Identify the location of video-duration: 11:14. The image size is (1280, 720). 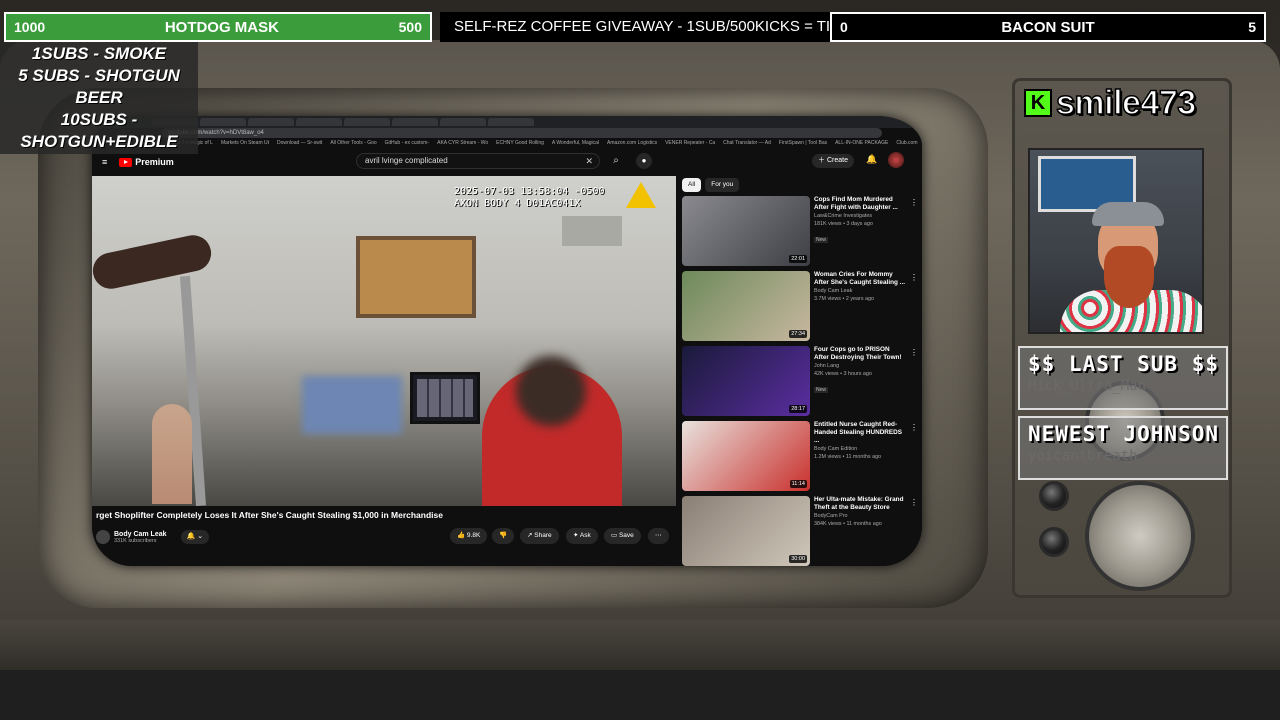
(798, 484).